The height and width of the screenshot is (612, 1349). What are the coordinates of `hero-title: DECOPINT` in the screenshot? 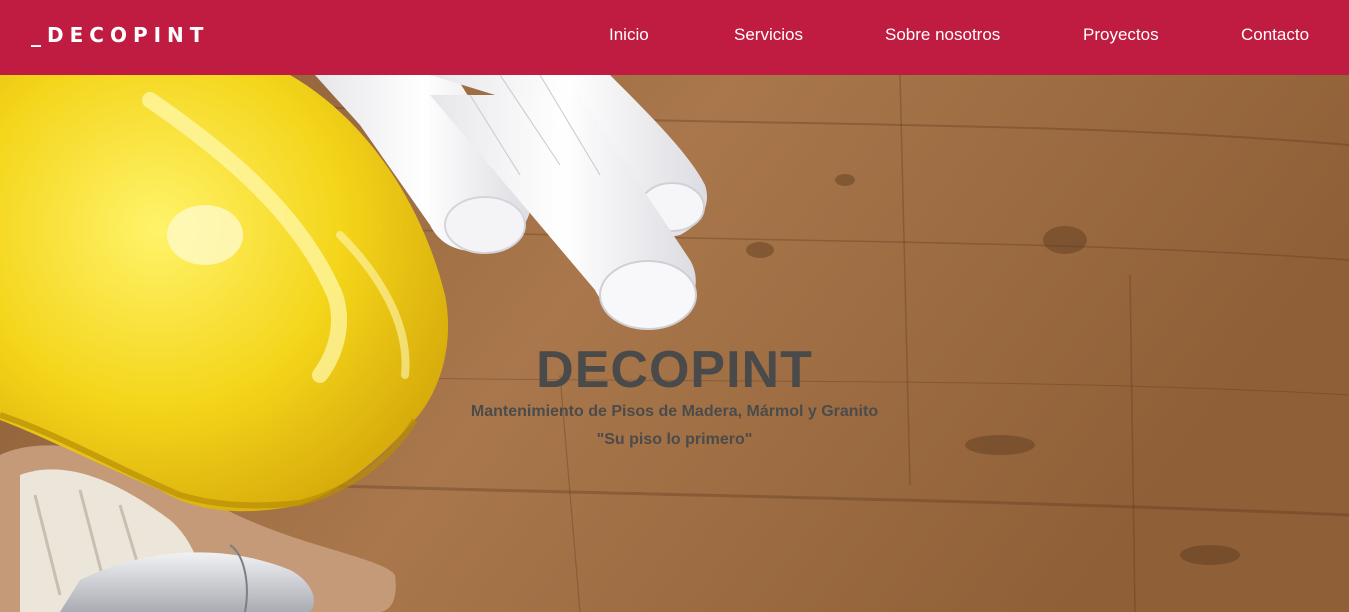 It's located at (674, 370).